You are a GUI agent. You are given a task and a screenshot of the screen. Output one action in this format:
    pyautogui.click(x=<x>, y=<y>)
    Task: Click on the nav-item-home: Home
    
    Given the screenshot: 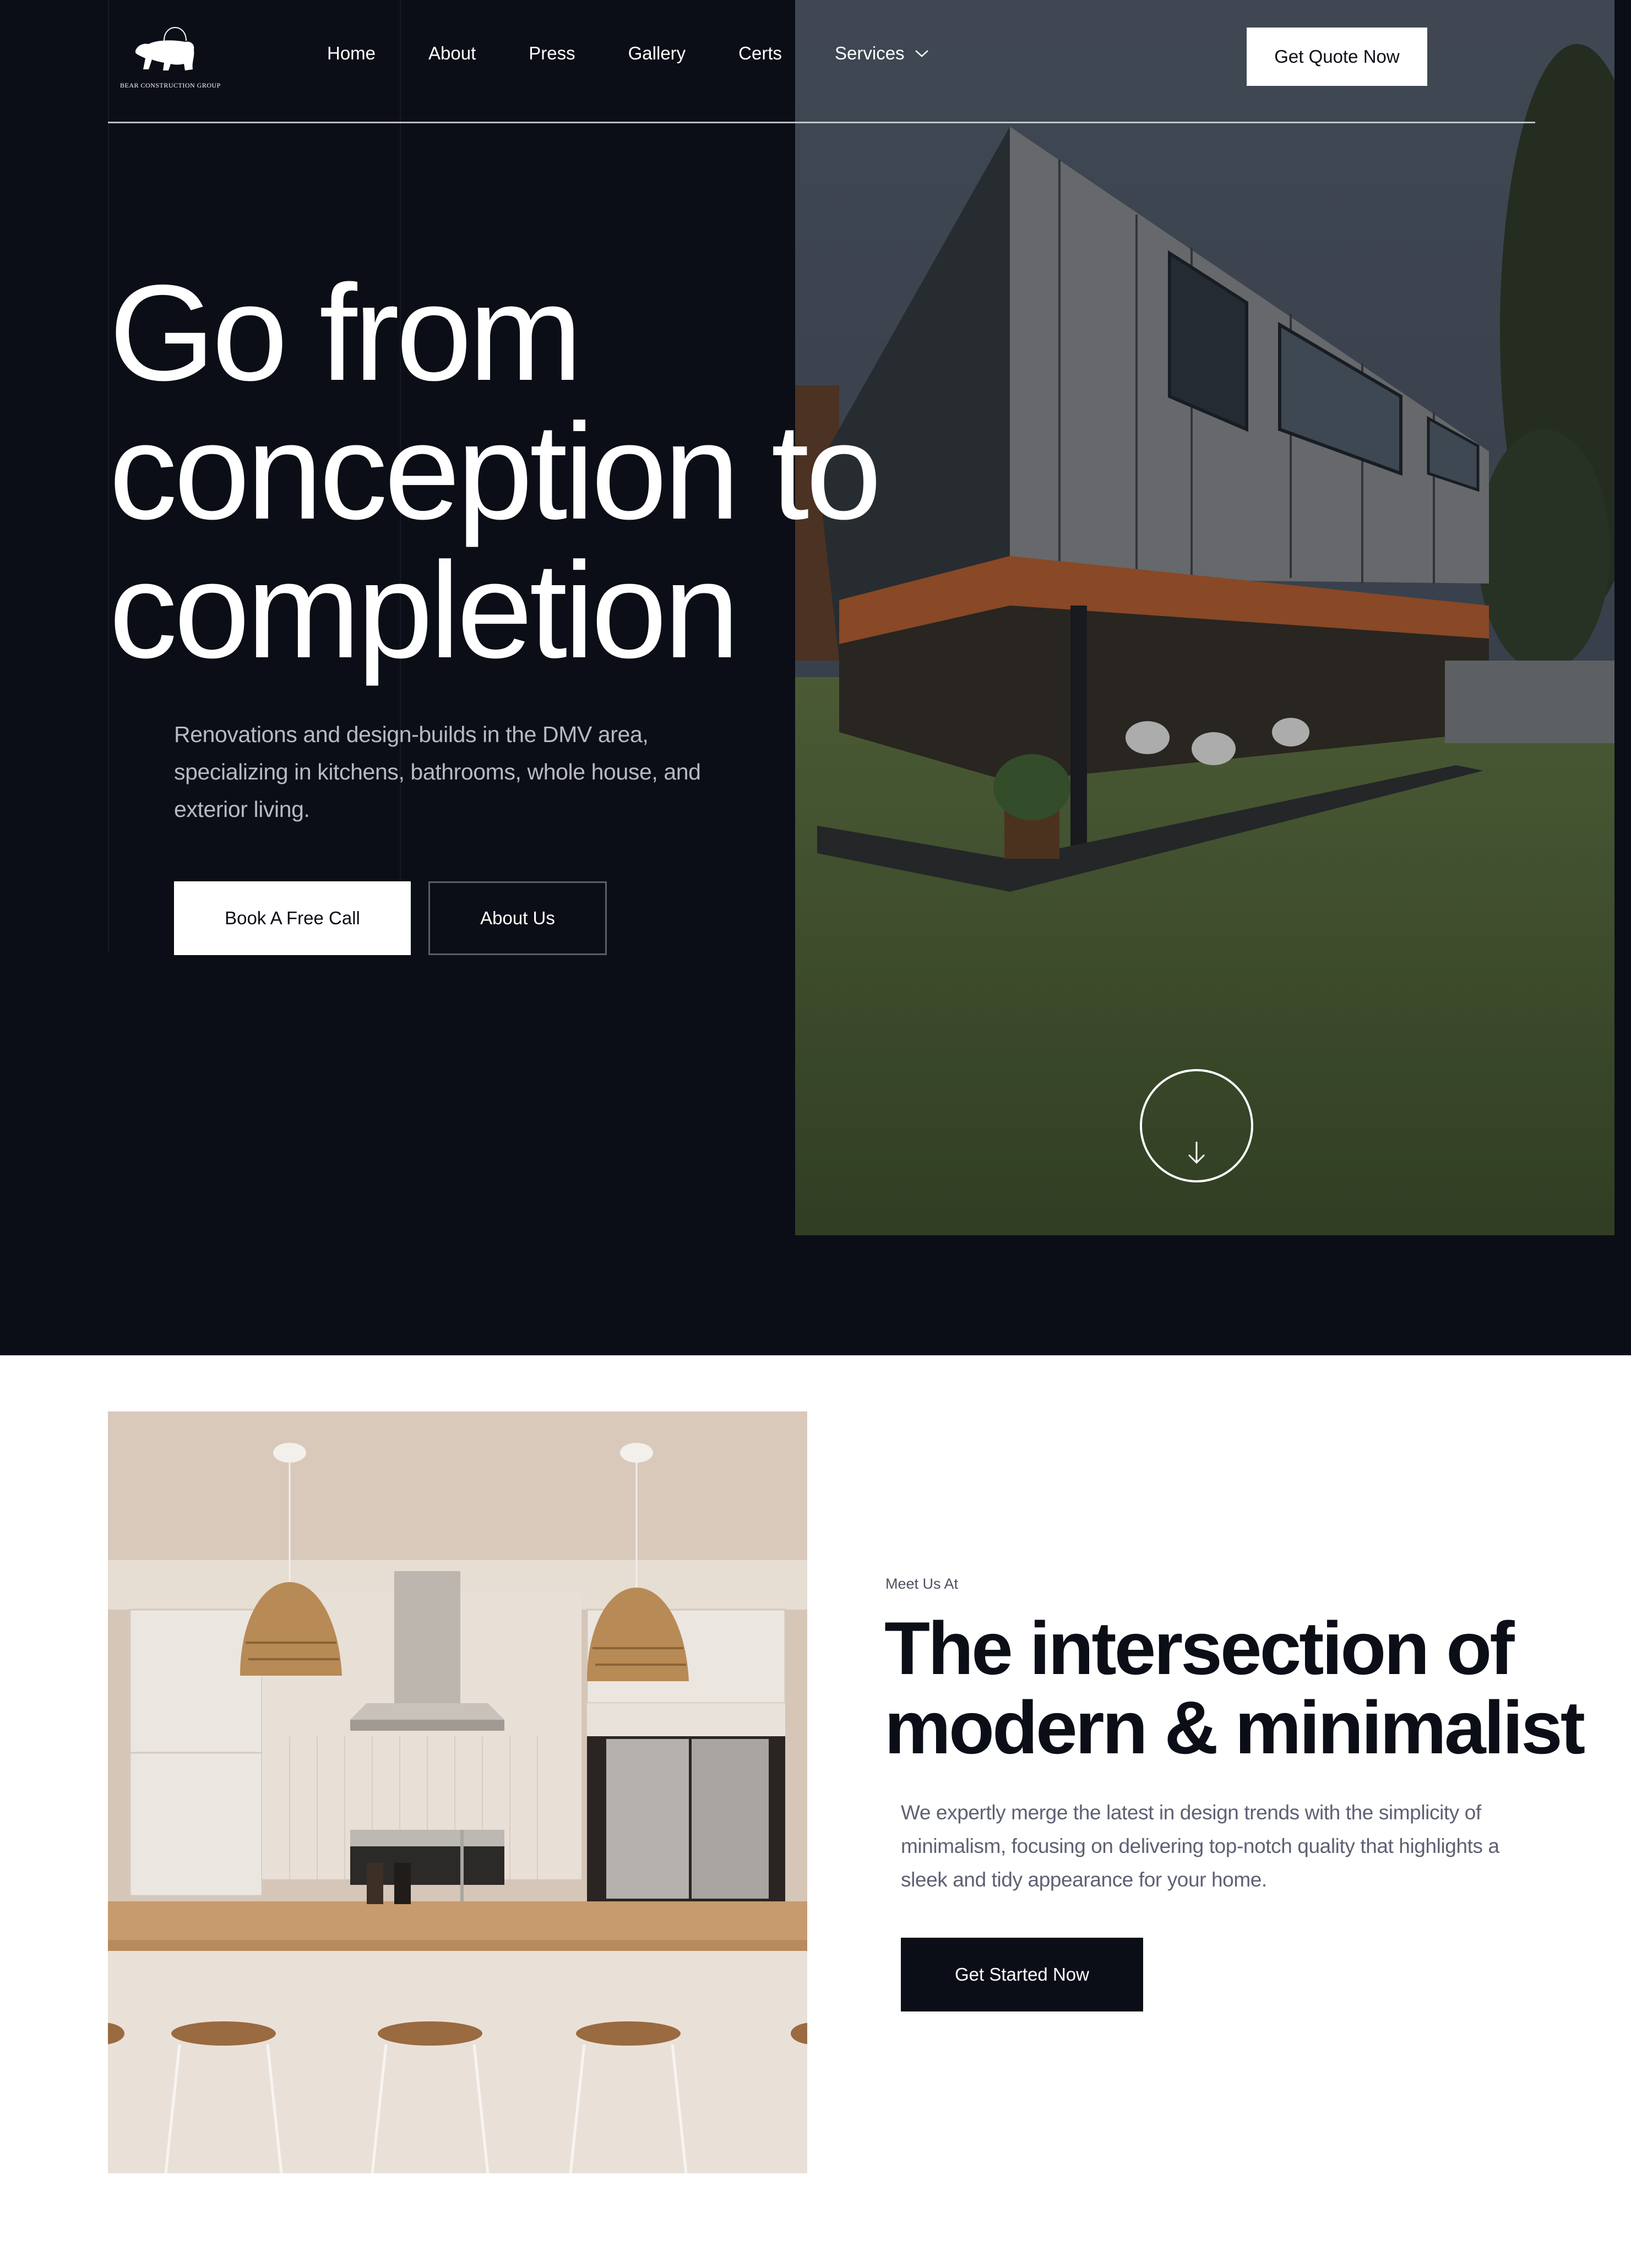 What is the action you would take?
    pyautogui.click(x=351, y=53)
    